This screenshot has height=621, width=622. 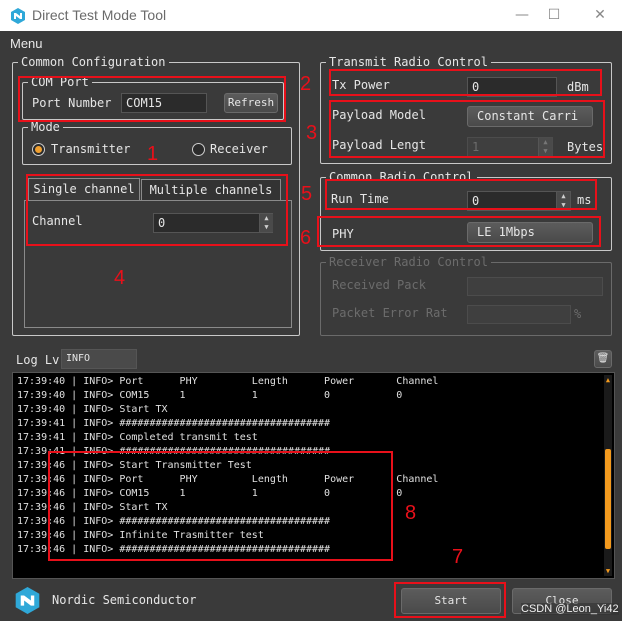 I want to click on log-line: 17:39:46 | INFO> Start Transmitter Test, so click(x=134, y=465).